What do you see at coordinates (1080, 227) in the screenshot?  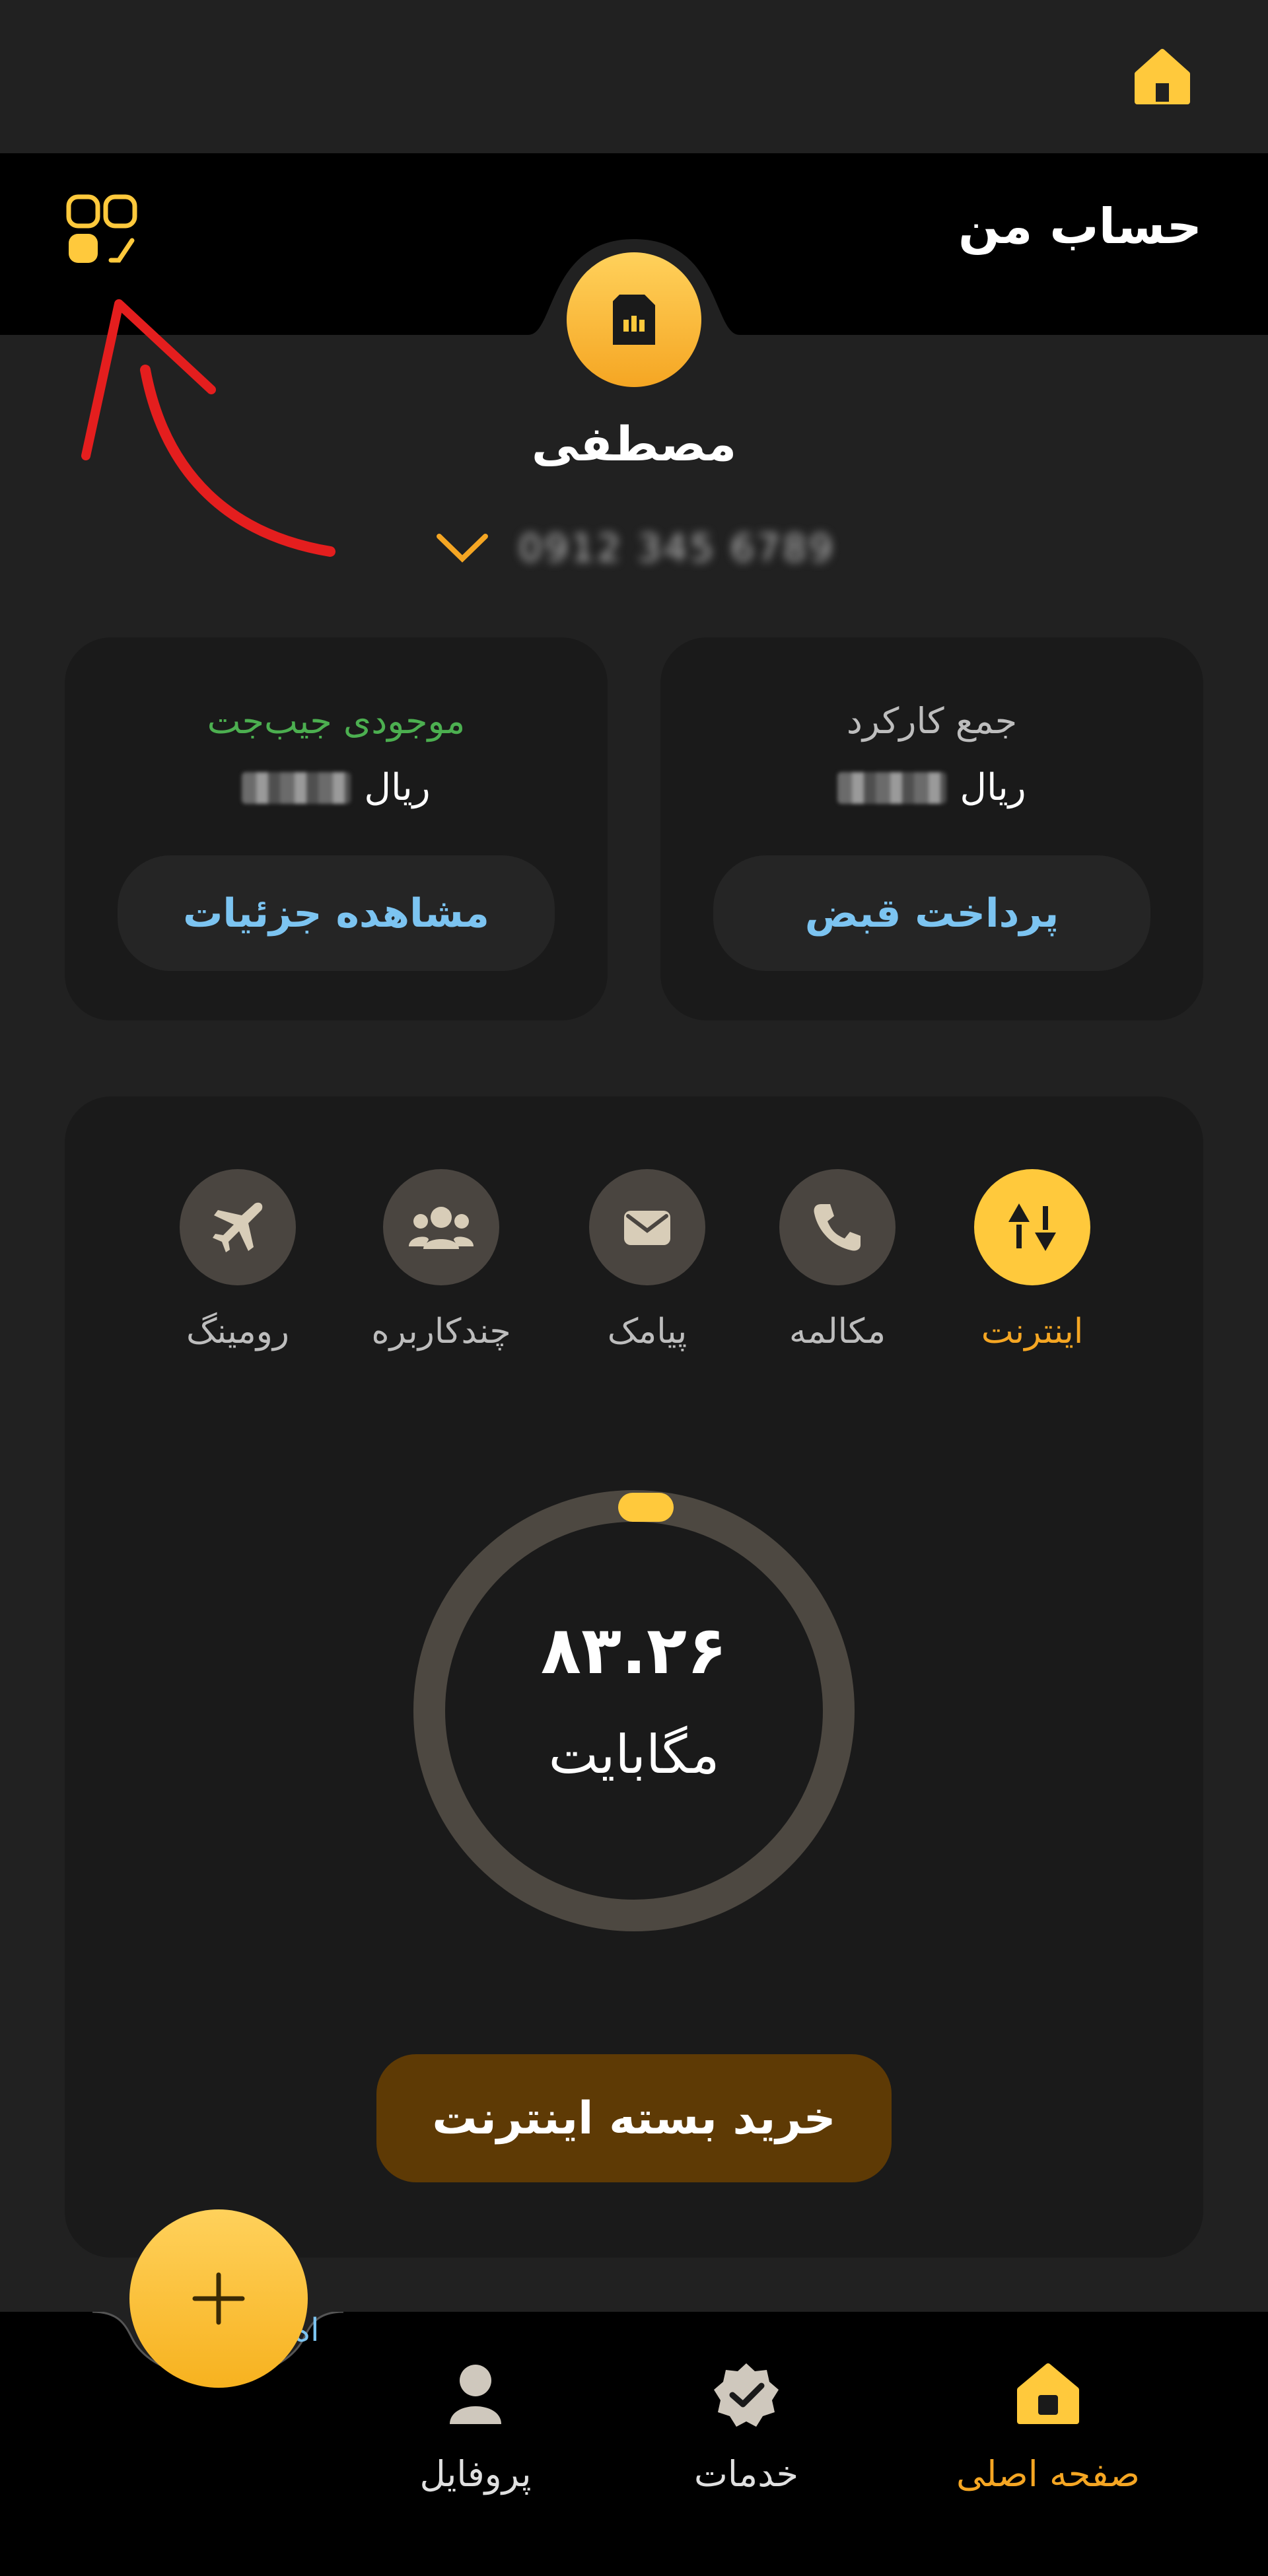 I see `page-title: حساب من` at bounding box center [1080, 227].